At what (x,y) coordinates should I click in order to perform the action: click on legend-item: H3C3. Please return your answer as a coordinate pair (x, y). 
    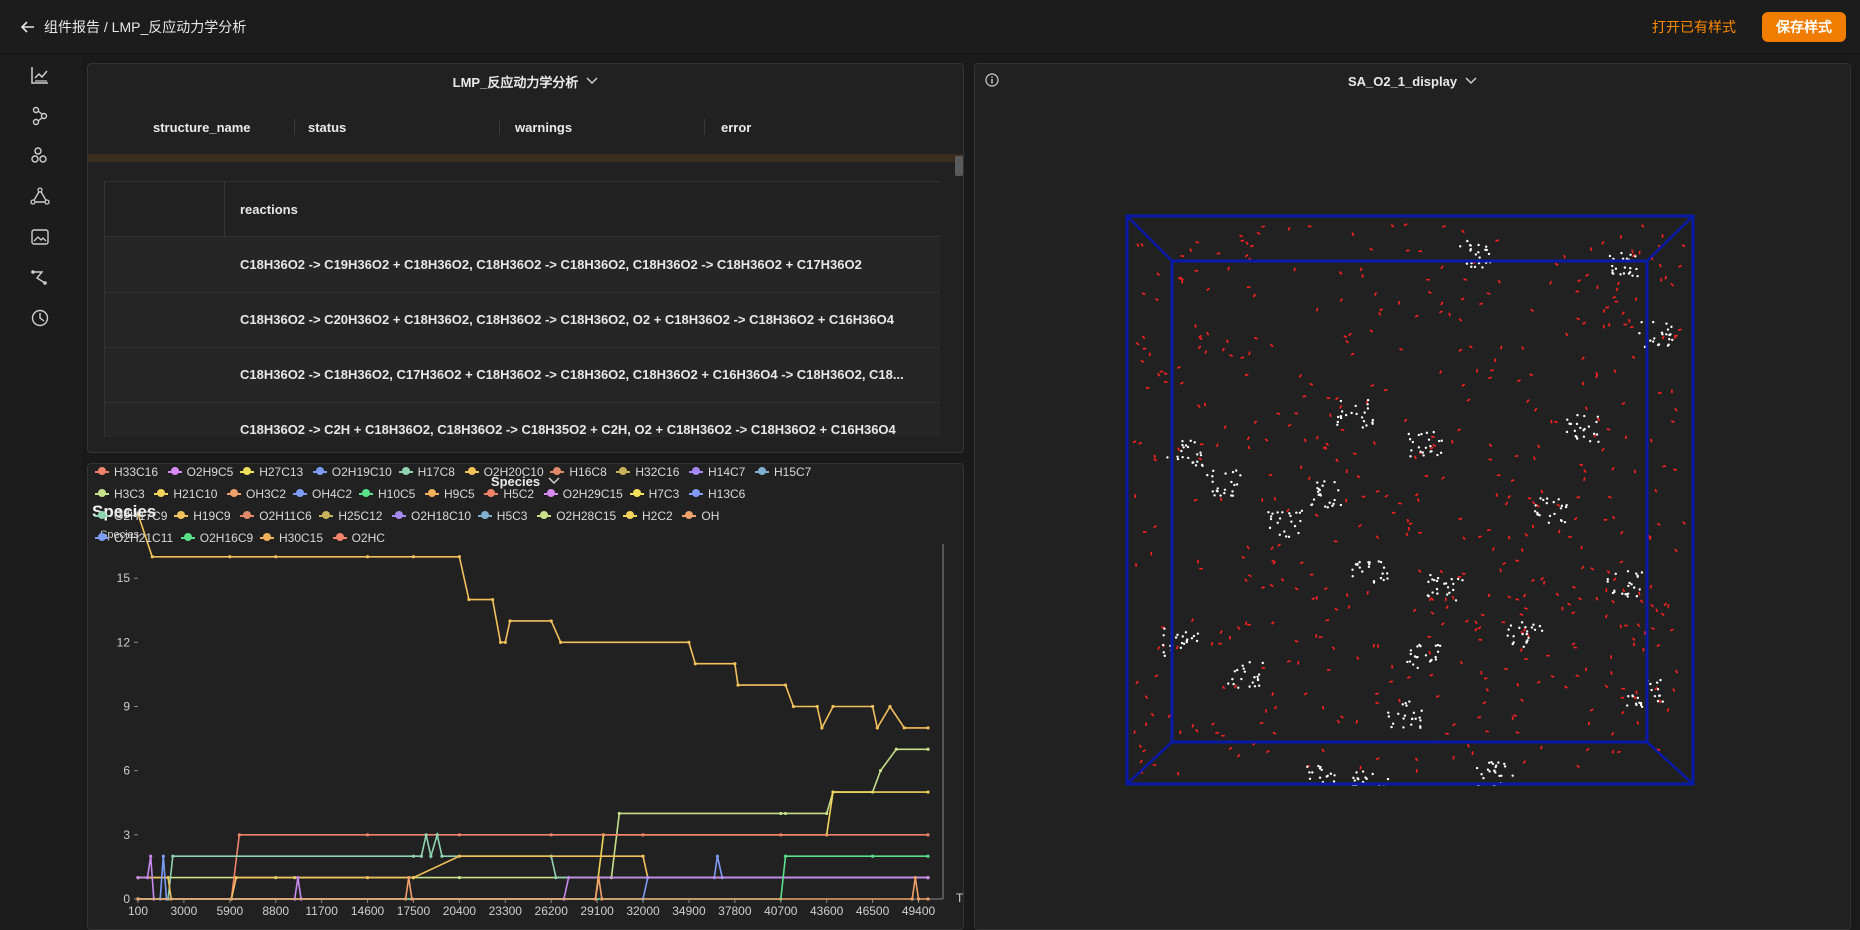
    Looking at the image, I should click on (120, 494).